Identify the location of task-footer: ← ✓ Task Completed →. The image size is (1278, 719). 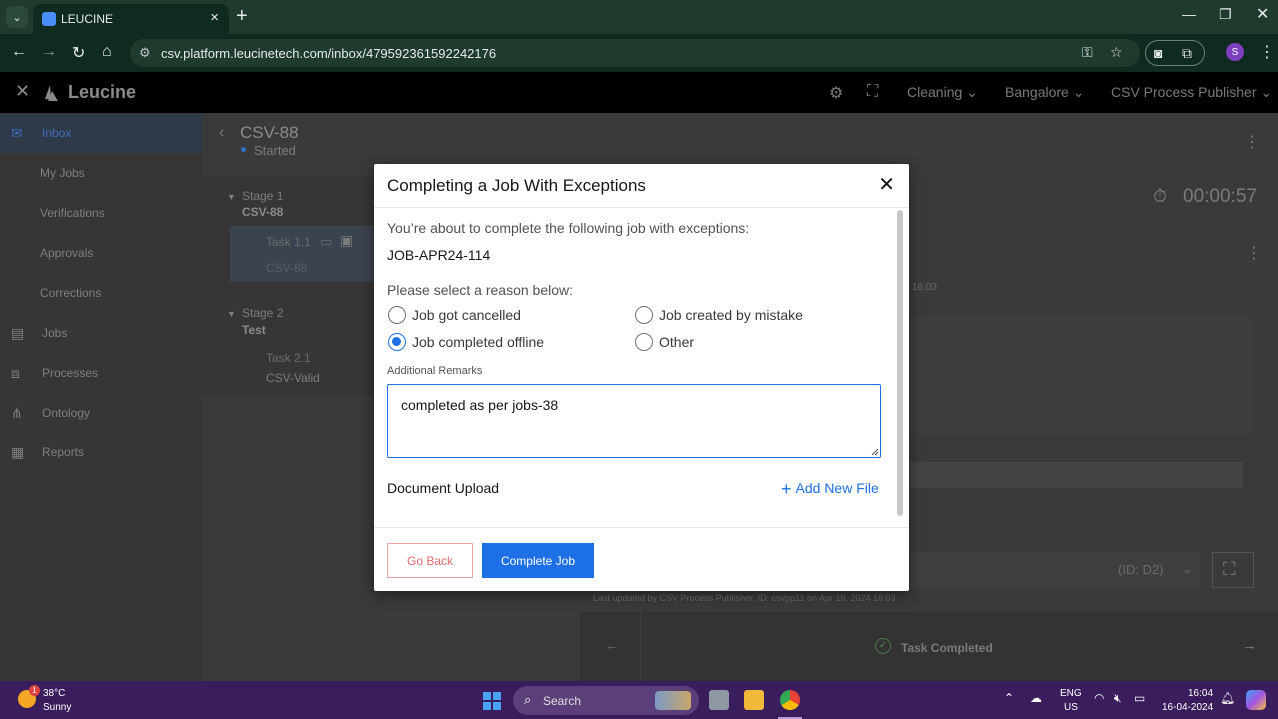
(929, 646).